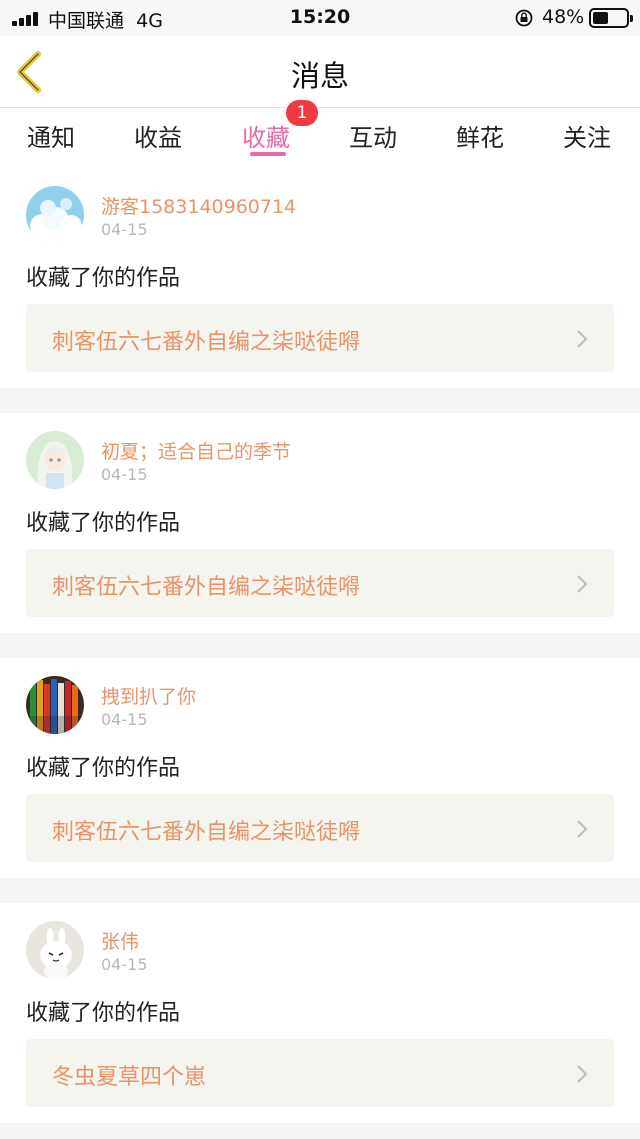 The width and height of the screenshot is (640, 1139). I want to click on work-link: 冬虫夏草四个崽, so click(320, 1073).